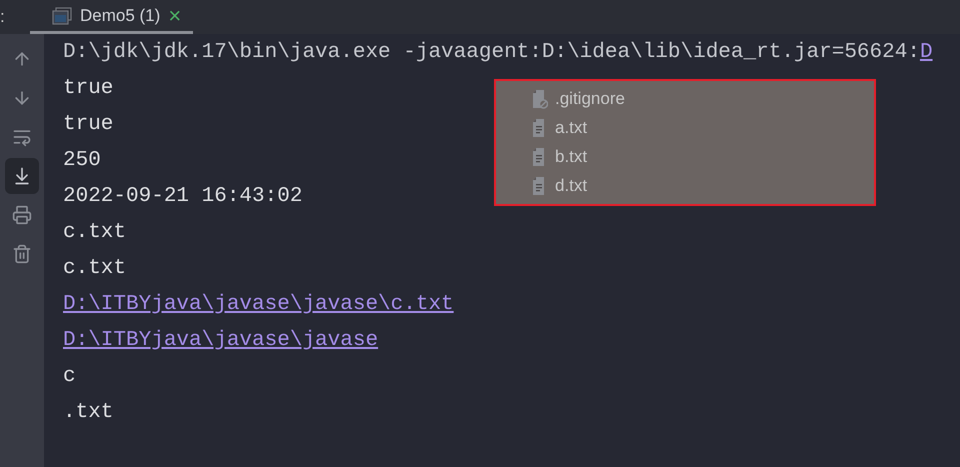  I want to click on console-tab: Demo5 (1) ×, so click(111, 17).